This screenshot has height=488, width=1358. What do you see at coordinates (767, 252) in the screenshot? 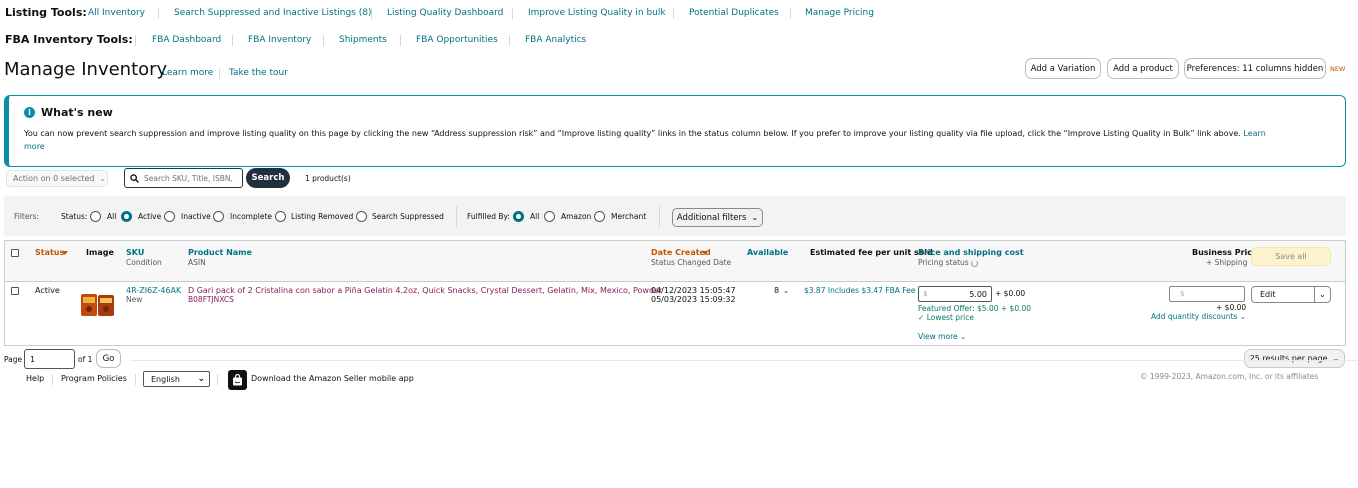
I see `header-available: Available` at bounding box center [767, 252].